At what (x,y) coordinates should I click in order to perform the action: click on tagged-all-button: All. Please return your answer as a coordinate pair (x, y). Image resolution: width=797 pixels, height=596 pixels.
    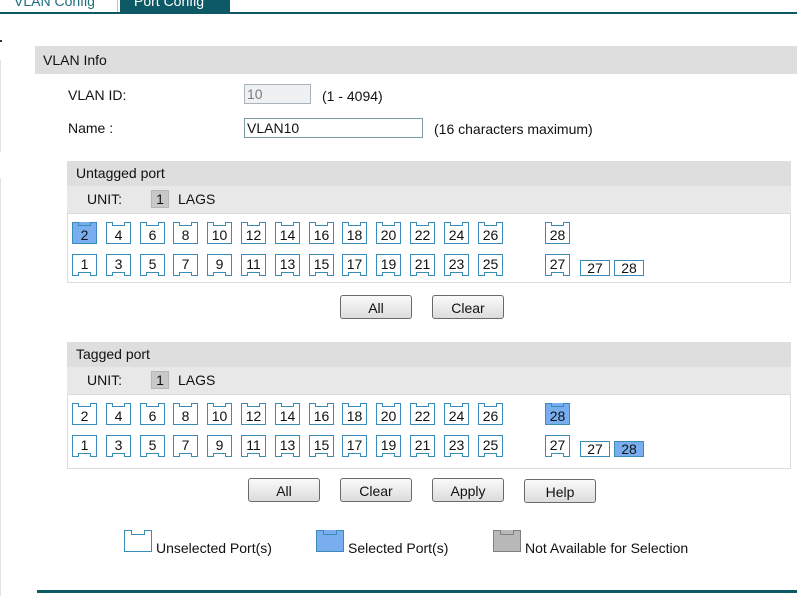
    Looking at the image, I should click on (284, 490).